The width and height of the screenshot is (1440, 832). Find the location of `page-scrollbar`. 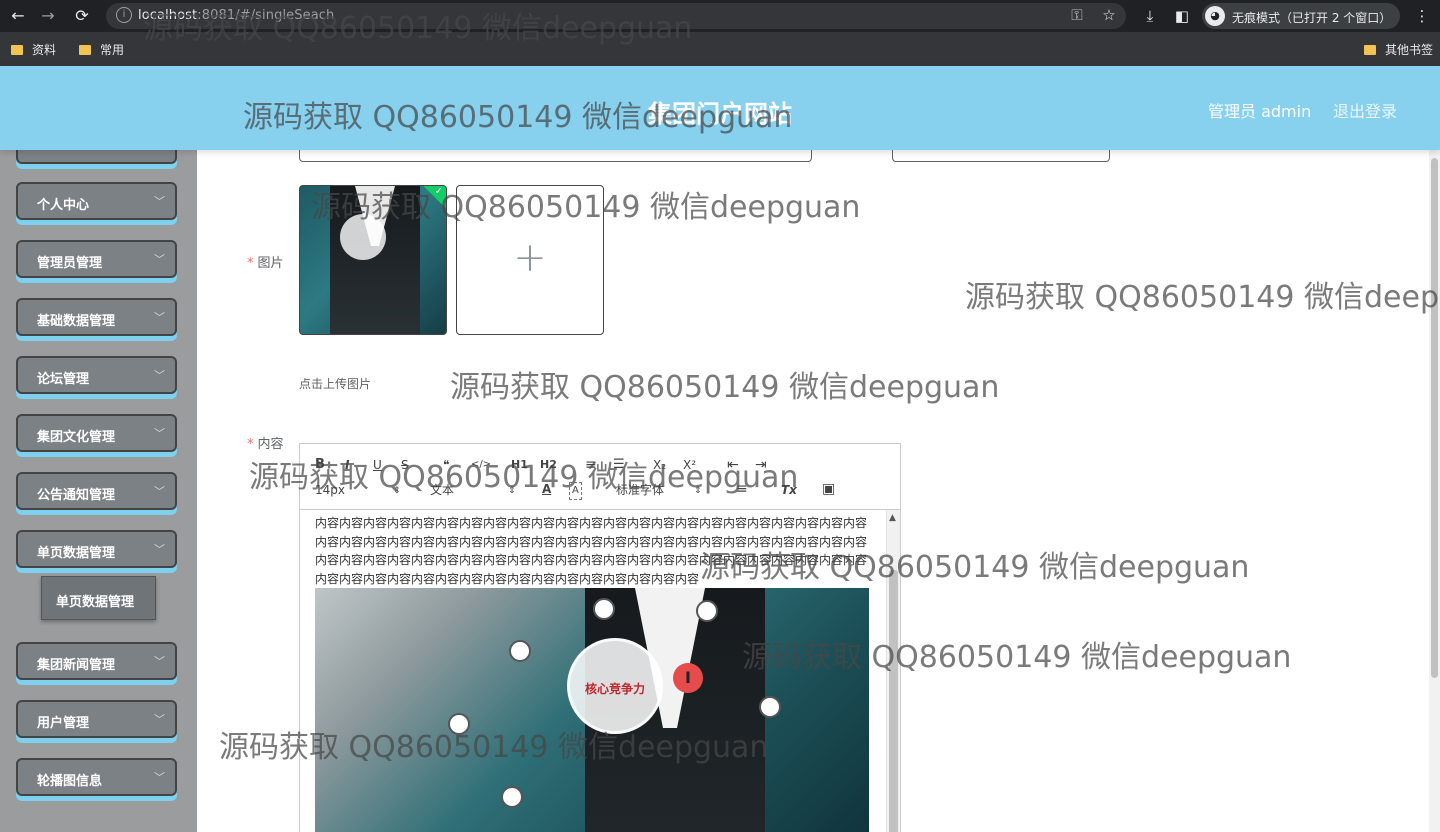

page-scrollbar is located at coordinates (1434, 491).